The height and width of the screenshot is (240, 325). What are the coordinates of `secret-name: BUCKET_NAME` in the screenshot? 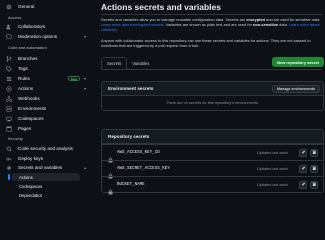 It's located at (131, 184).